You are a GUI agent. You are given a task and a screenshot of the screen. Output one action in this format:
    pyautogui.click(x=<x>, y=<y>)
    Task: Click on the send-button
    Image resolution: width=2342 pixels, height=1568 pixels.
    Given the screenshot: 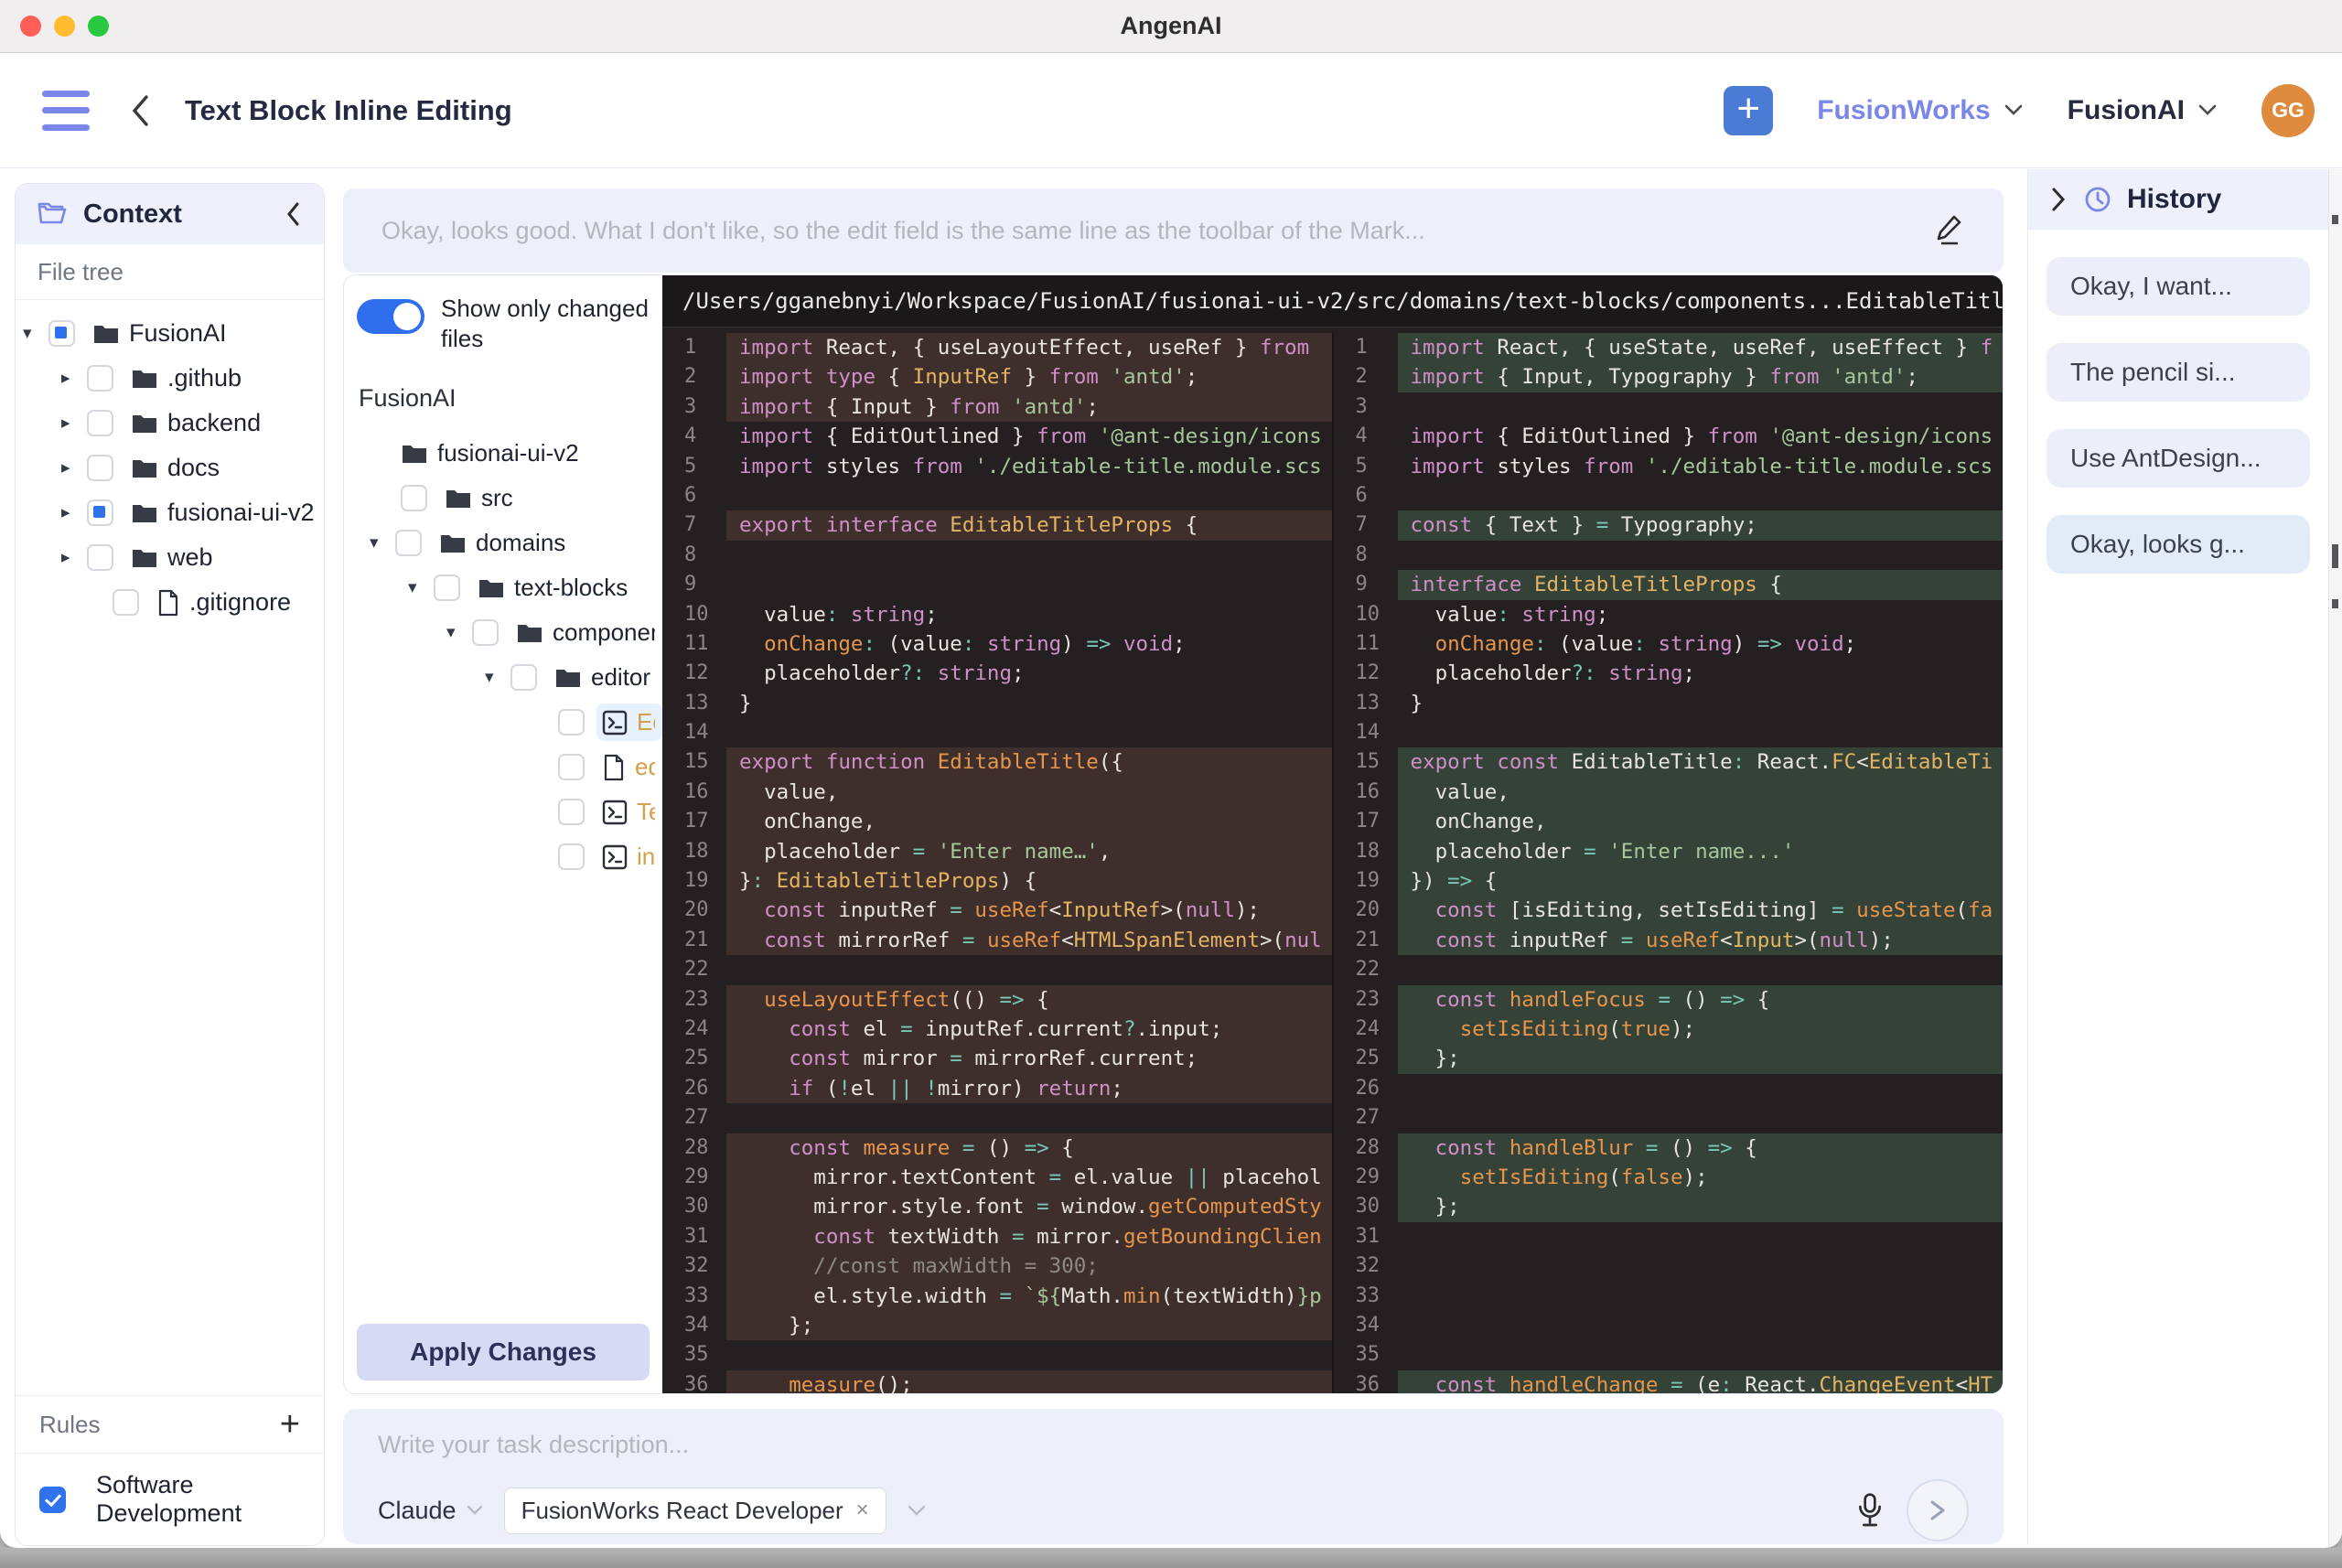 What is the action you would take?
    pyautogui.click(x=1938, y=1510)
    